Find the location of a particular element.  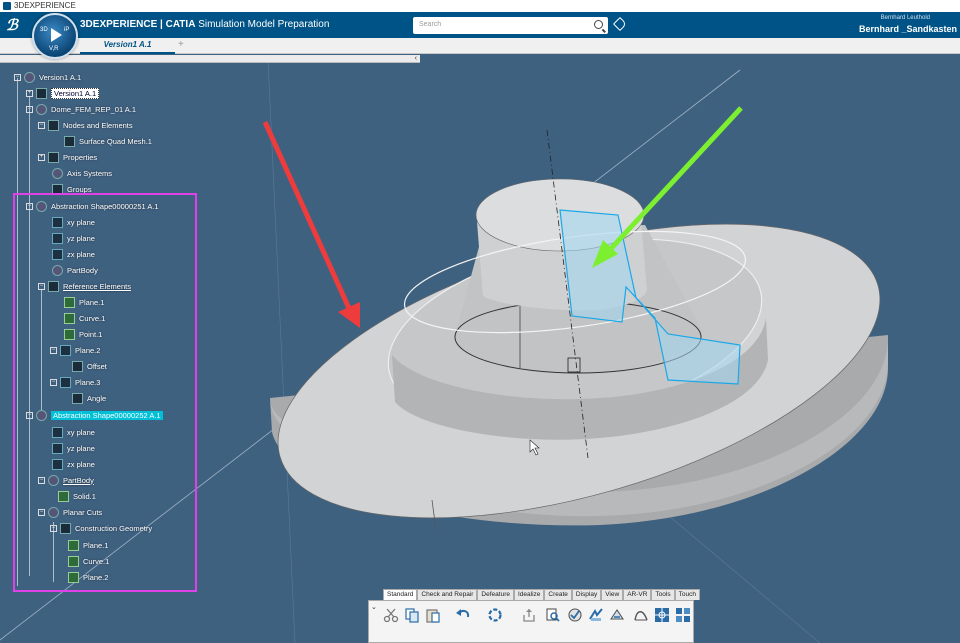

heal-icon is located at coordinates (617, 615).